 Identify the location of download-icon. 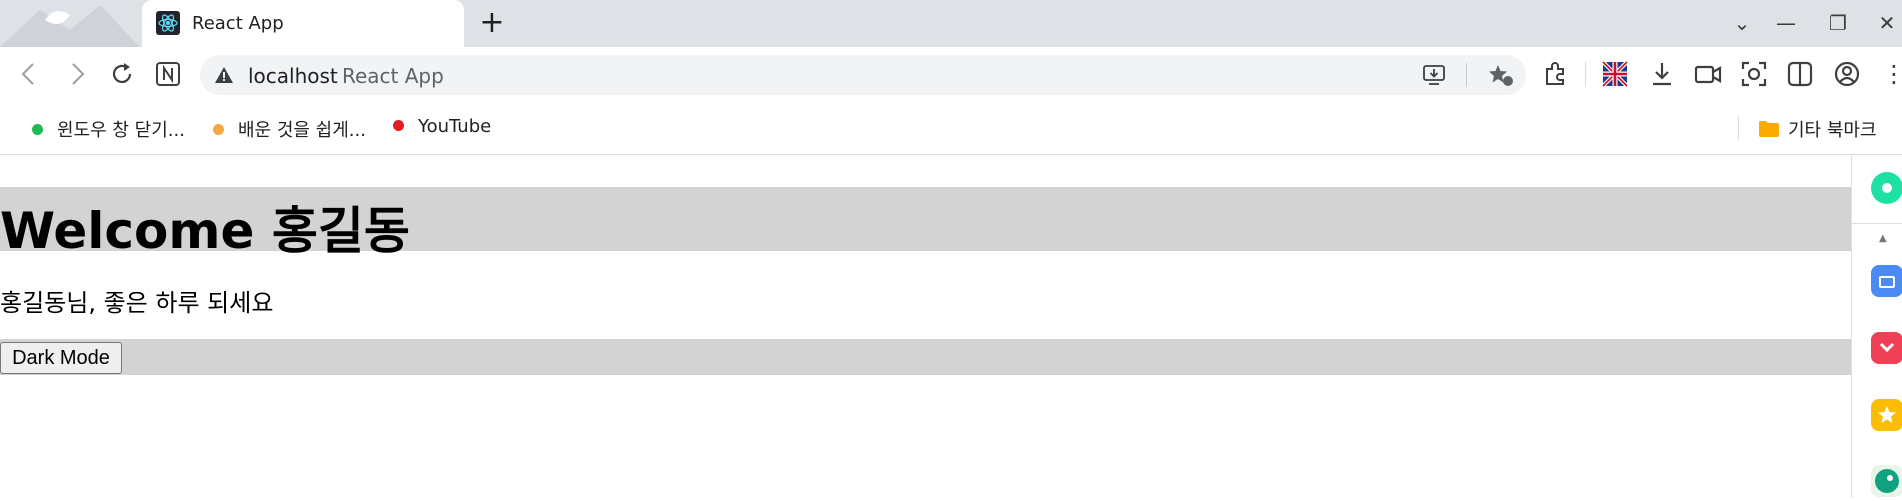
(1662, 74).